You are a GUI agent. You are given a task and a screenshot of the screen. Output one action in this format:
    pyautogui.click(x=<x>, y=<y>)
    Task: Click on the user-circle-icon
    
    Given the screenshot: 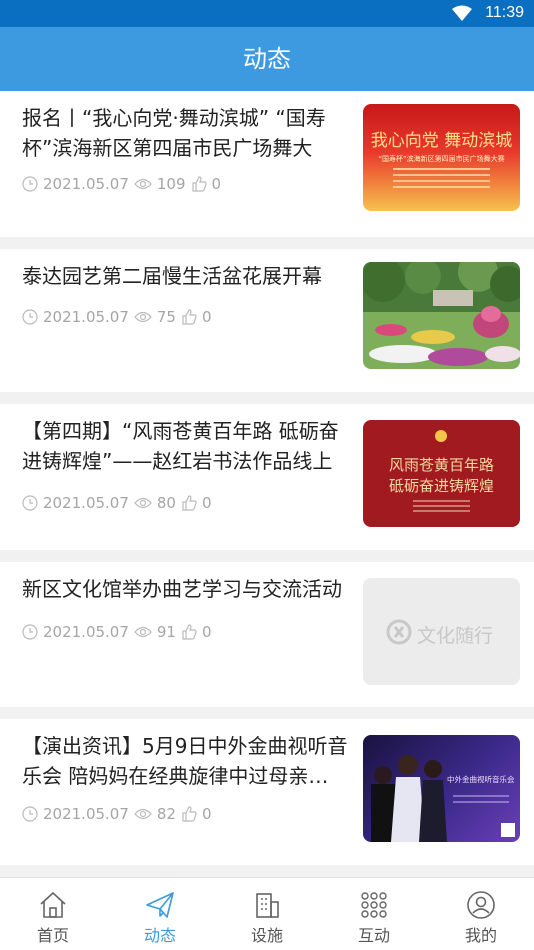 What is the action you would take?
    pyautogui.click(x=481, y=905)
    